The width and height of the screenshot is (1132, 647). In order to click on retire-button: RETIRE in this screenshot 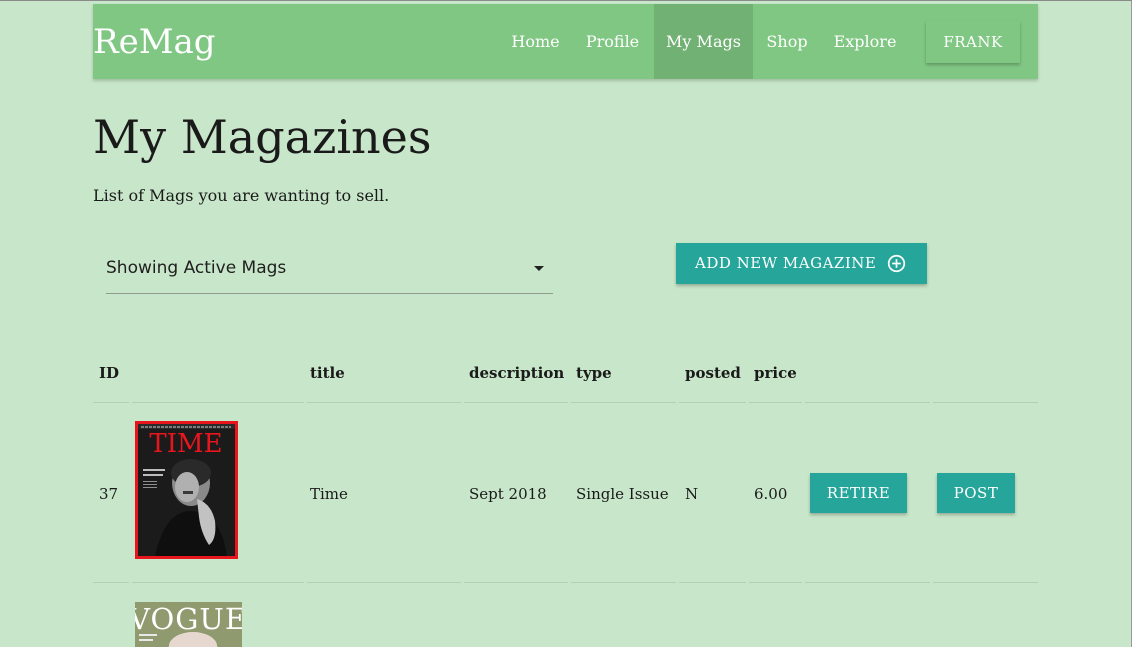, I will do `click(858, 493)`.